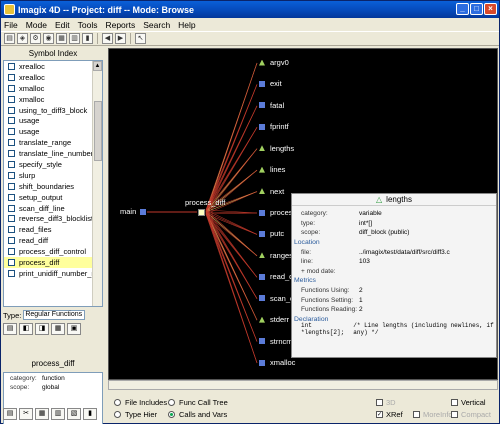  I want to click on close-button: ×, so click(490, 9).